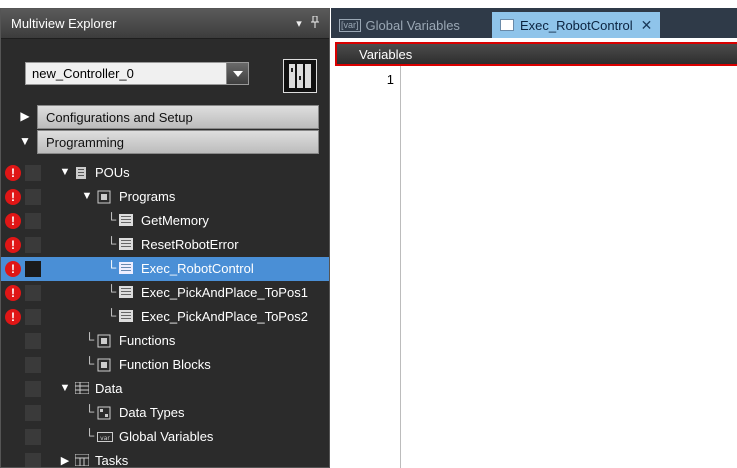 The height and width of the screenshot is (468, 737). I want to click on tab-label: Exec_RobotControl, so click(576, 25).